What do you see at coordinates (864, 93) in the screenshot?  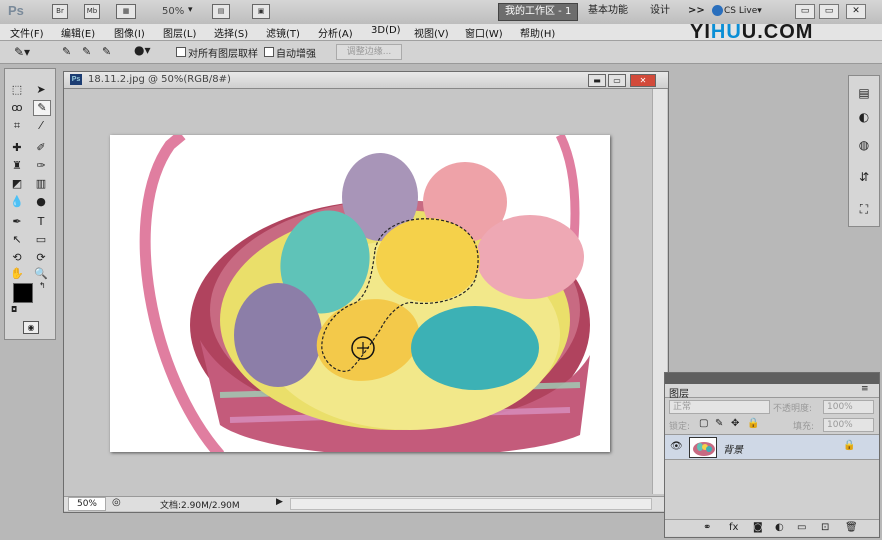 I see `histogram-panel-icon: ▤` at bounding box center [864, 93].